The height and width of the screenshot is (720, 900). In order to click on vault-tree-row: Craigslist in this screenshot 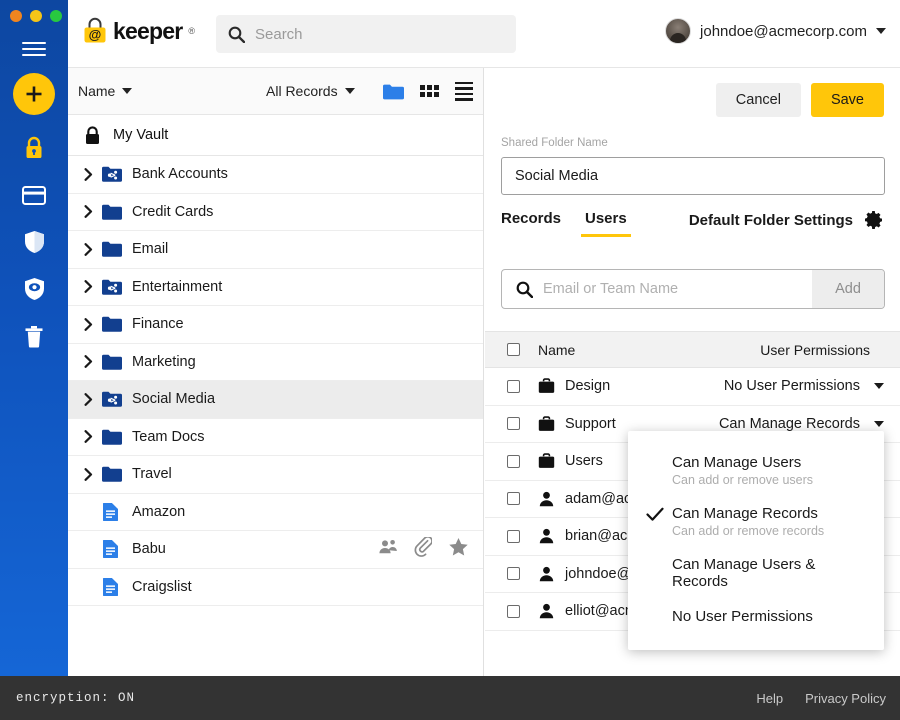, I will do `click(275, 587)`.